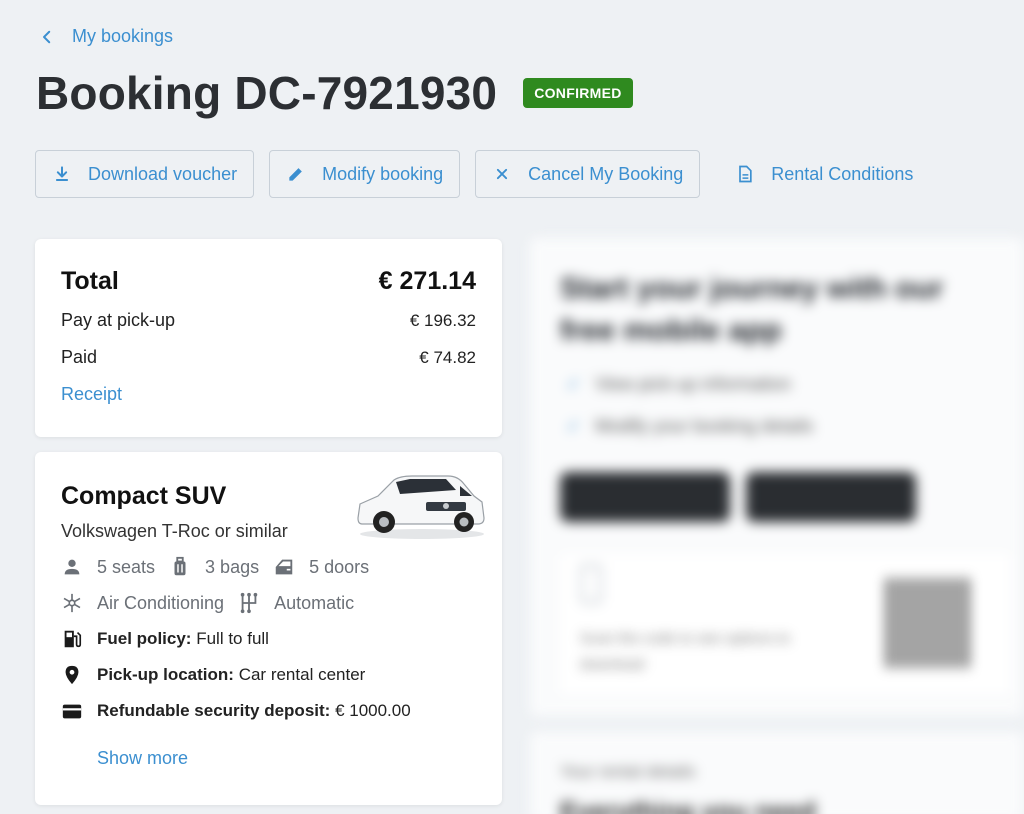 The image size is (1024, 814). I want to click on ac-feature: Air Conditioning, so click(142, 603).